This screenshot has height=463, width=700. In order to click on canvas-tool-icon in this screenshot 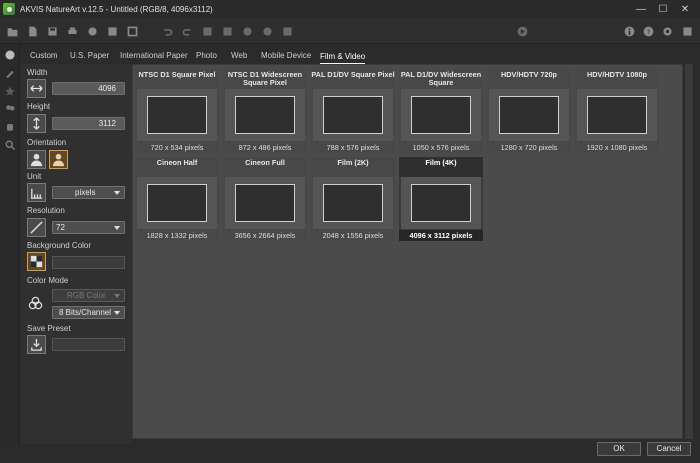, I will do `click(10, 55)`.